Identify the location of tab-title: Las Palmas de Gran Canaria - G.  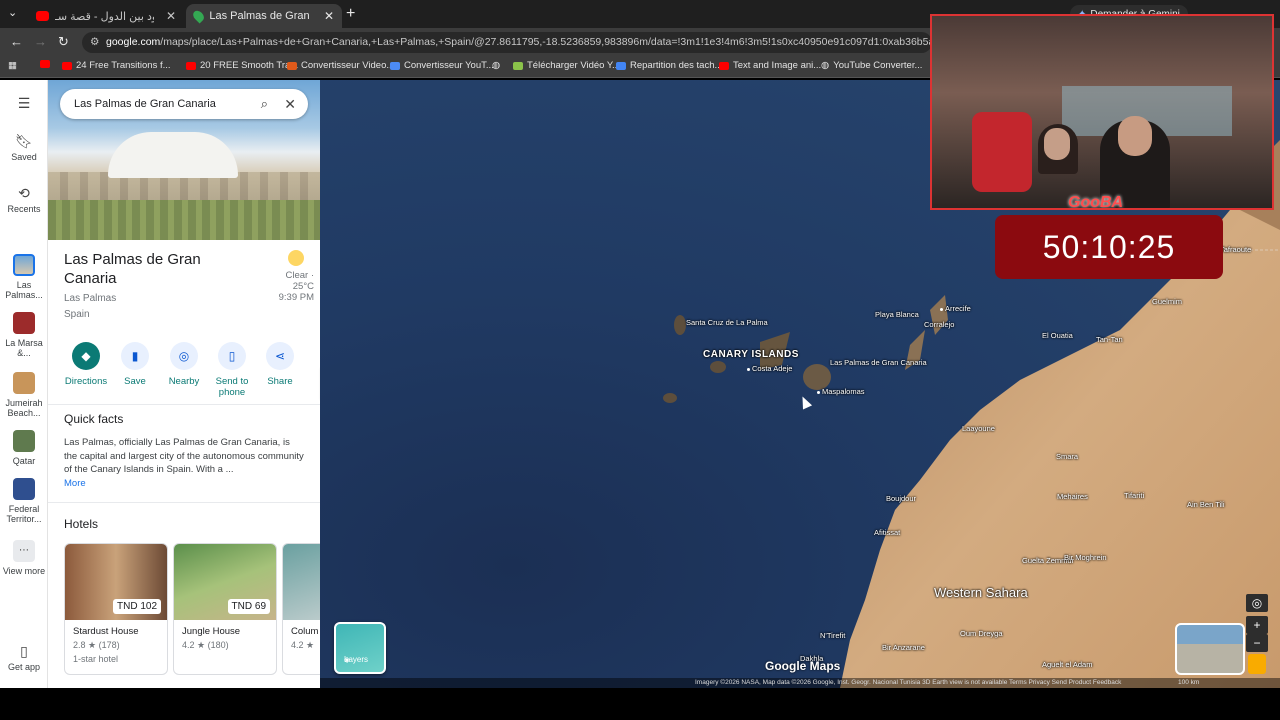
(260, 16).